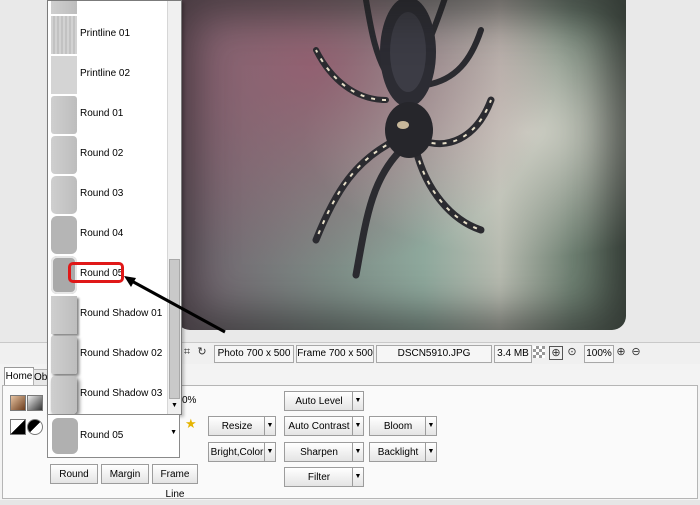 This screenshot has width=700, height=505. I want to click on frame-style-select: Round 05 ▼, so click(113, 436).